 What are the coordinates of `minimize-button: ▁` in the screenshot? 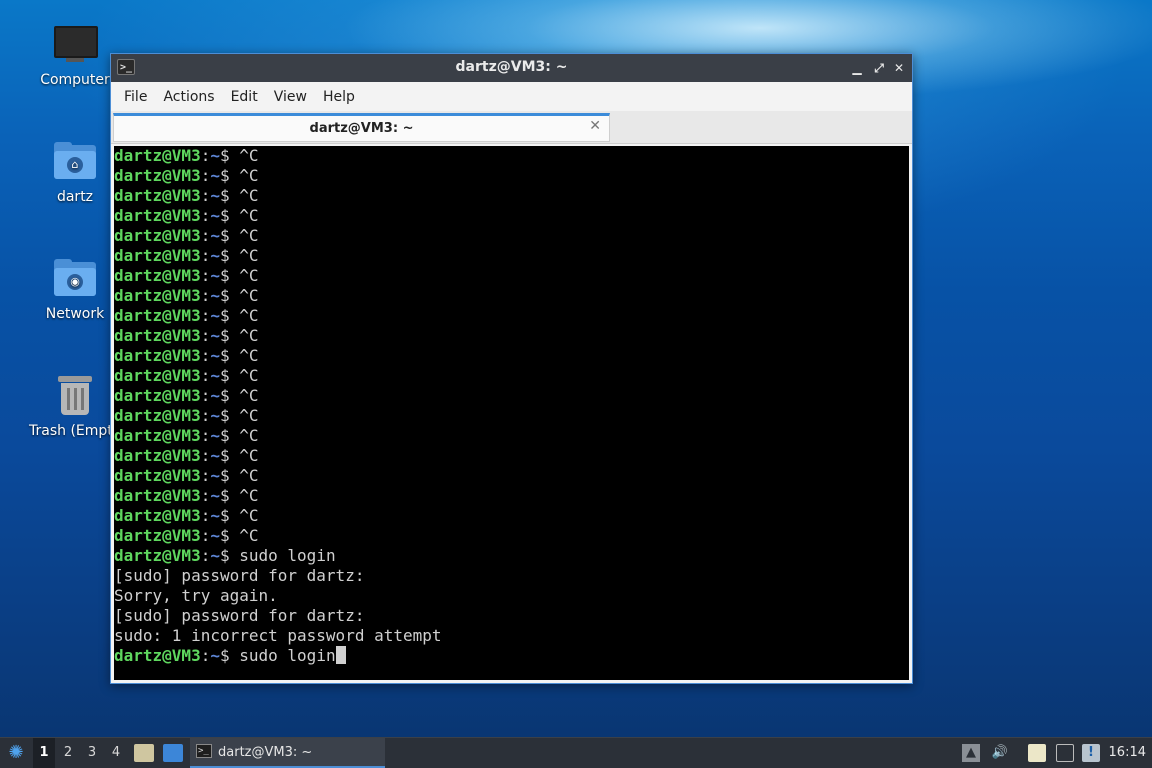 It's located at (857, 68).